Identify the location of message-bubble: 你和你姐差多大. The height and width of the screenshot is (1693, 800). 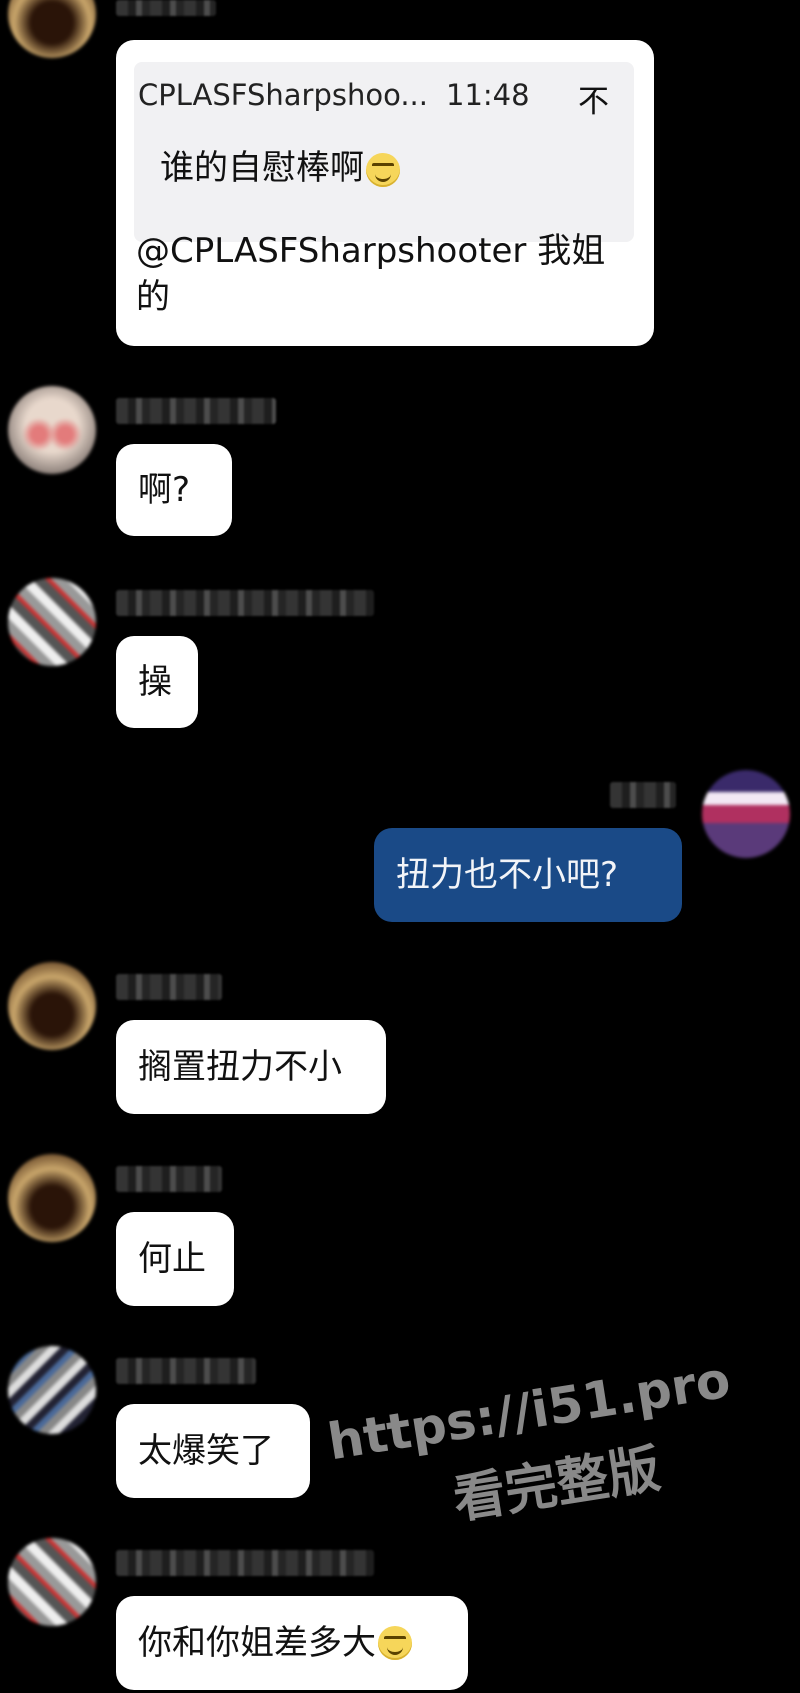
(292, 1643).